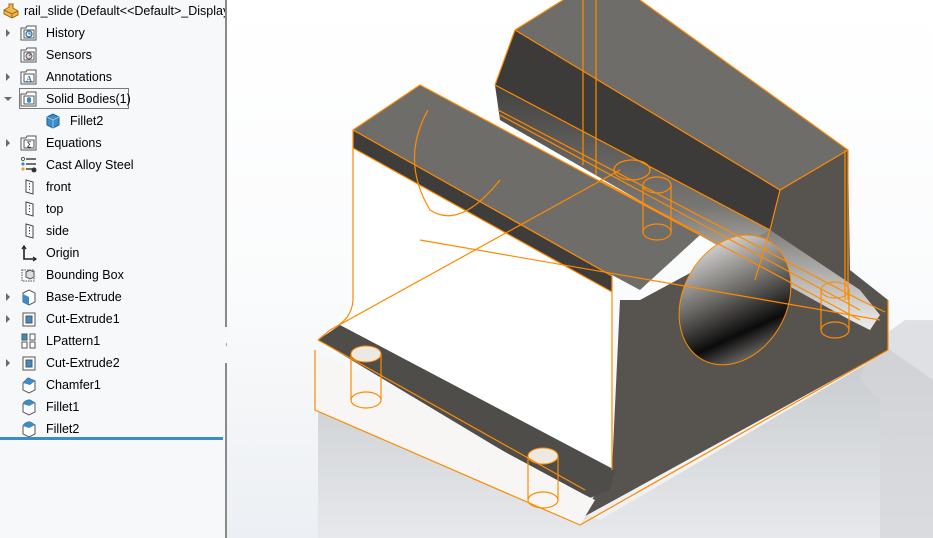  Describe the element at coordinates (29, 99) in the screenshot. I see `solid-bodies-folder-icon` at that location.